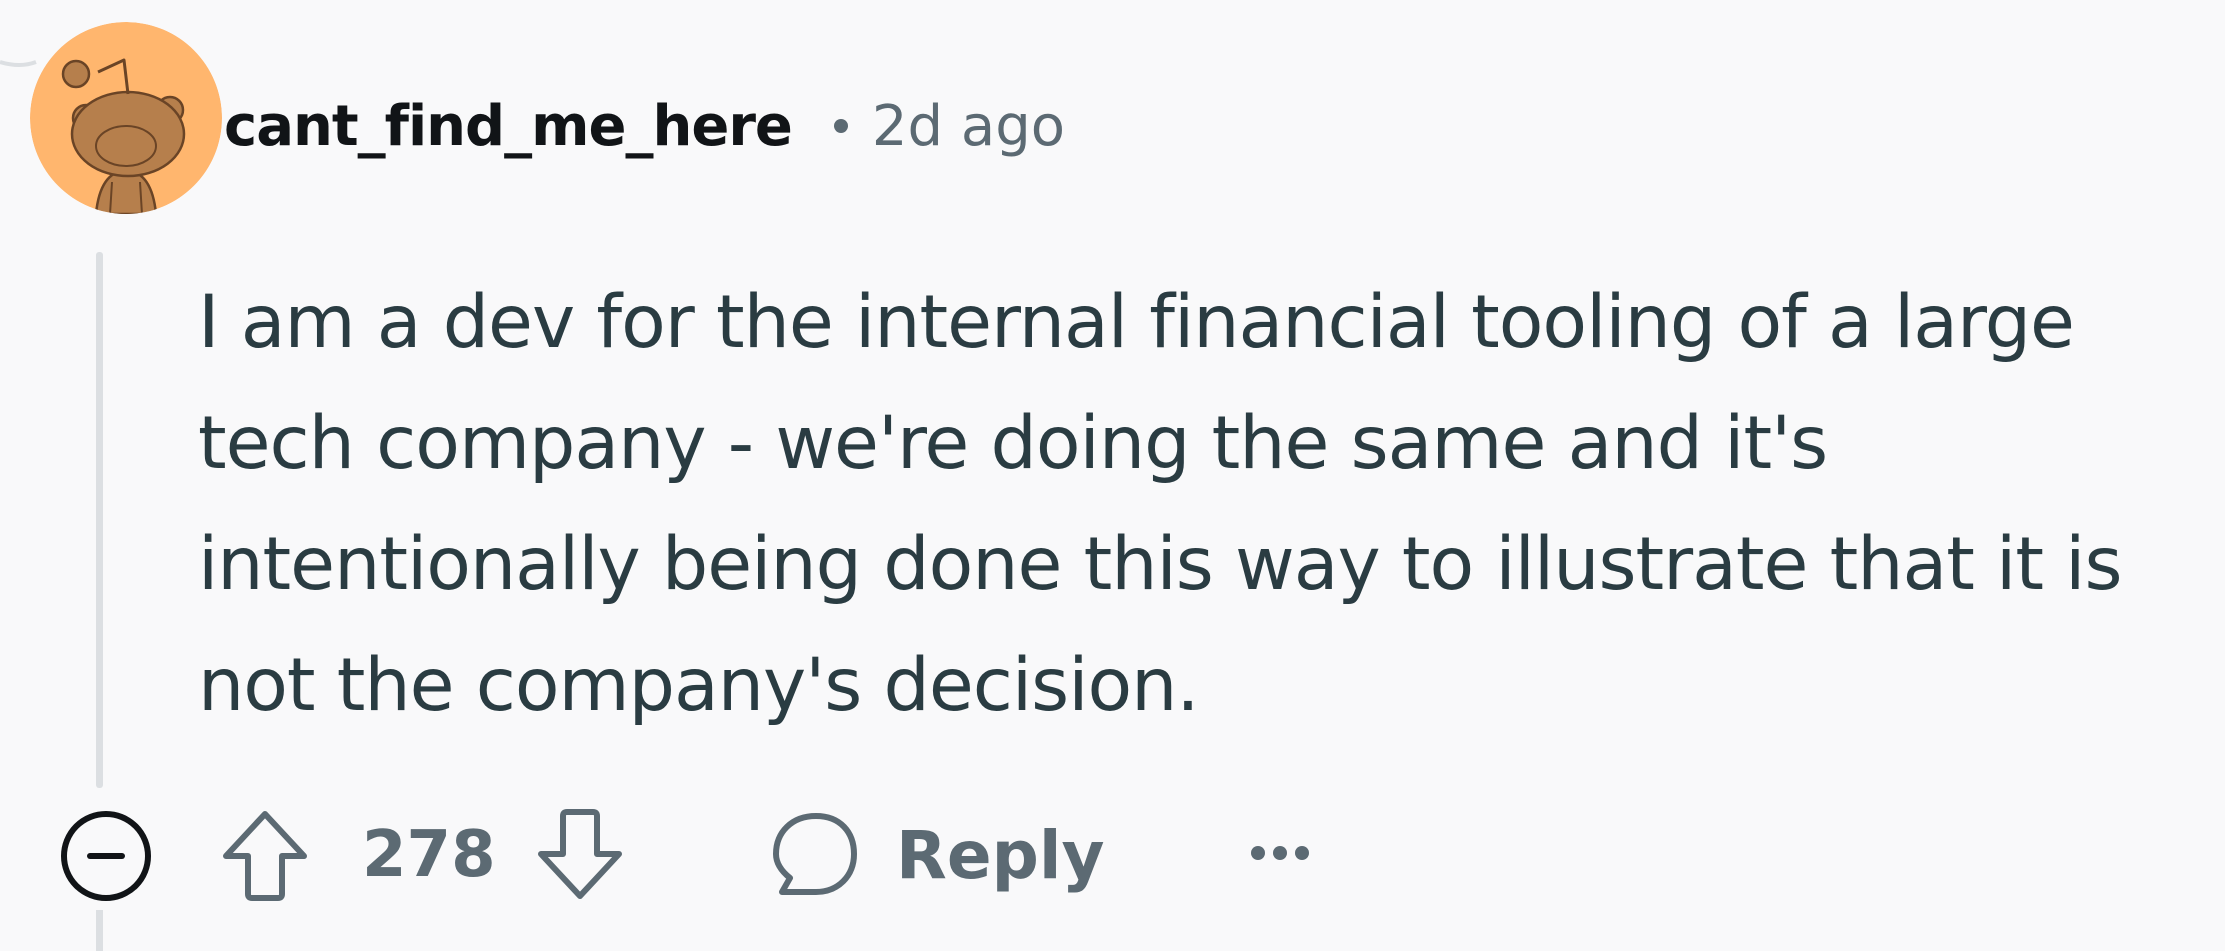  I want to click on arrow-up-icon, so click(265, 856).